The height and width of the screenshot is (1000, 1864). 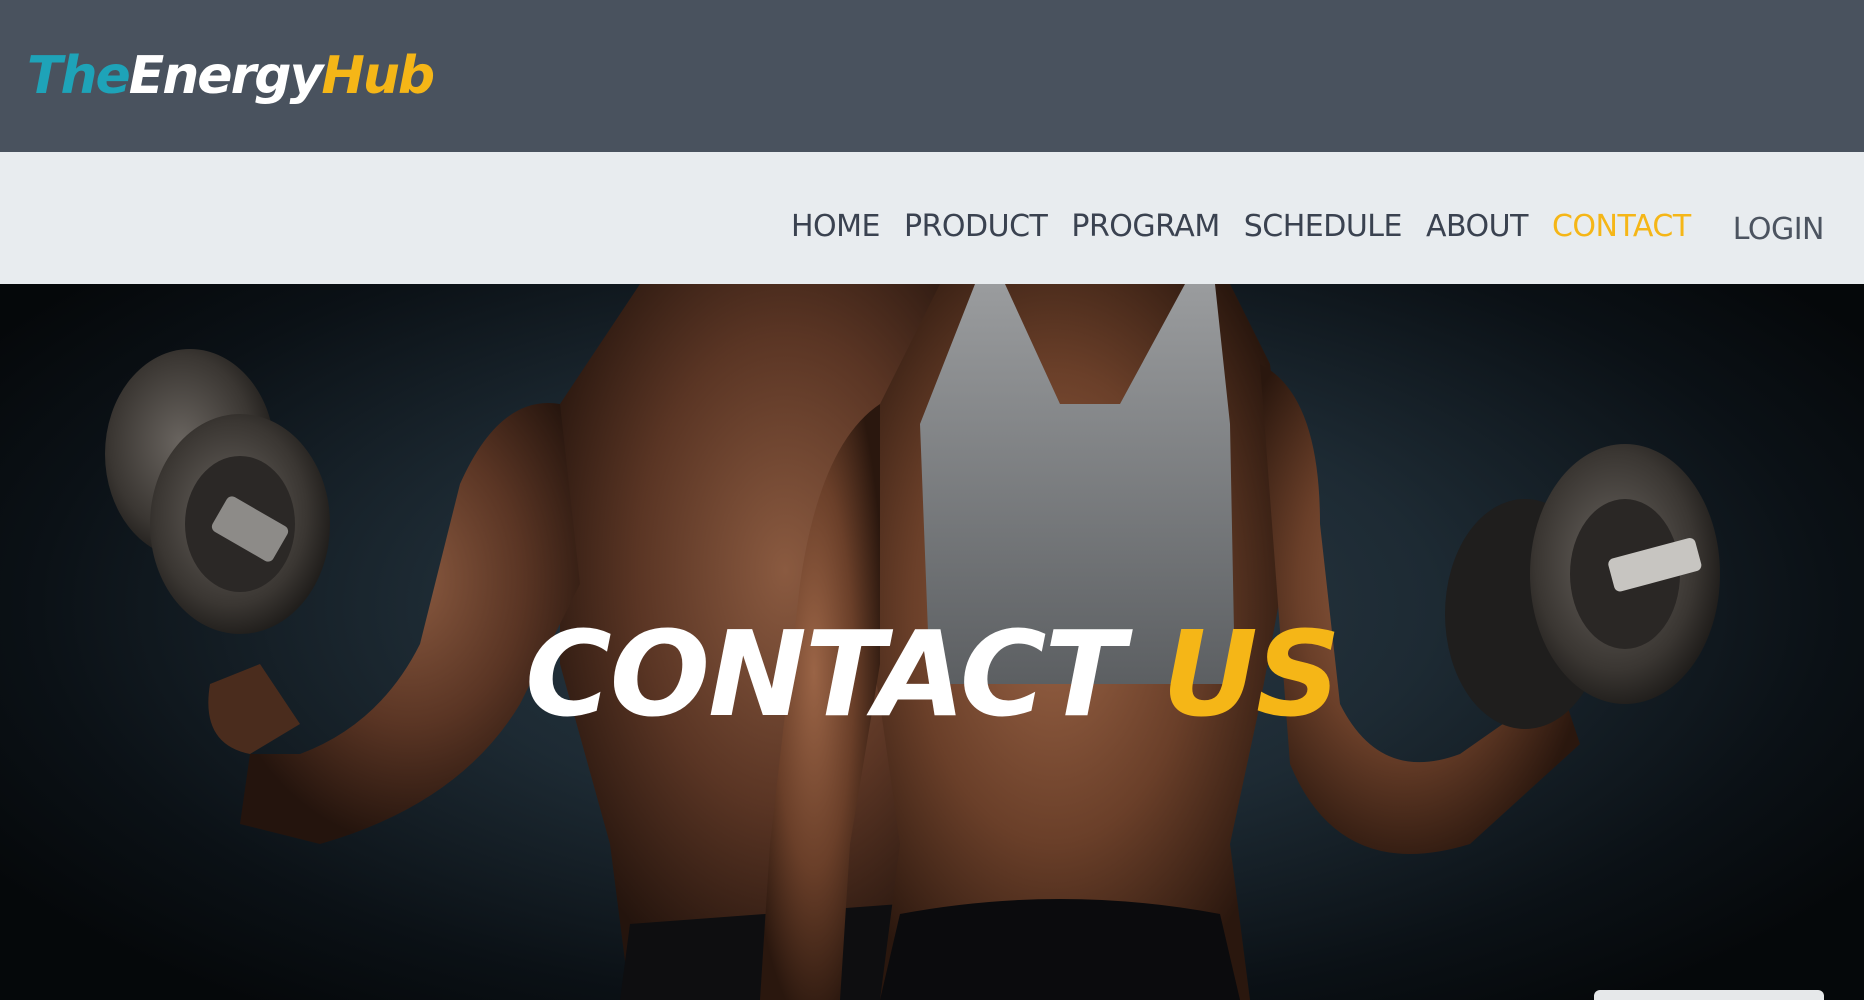 What do you see at coordinates (1621, 226) in the screenshot?
I see `nav-item-contact: CONTACT` at bounding box center [1621, 226].